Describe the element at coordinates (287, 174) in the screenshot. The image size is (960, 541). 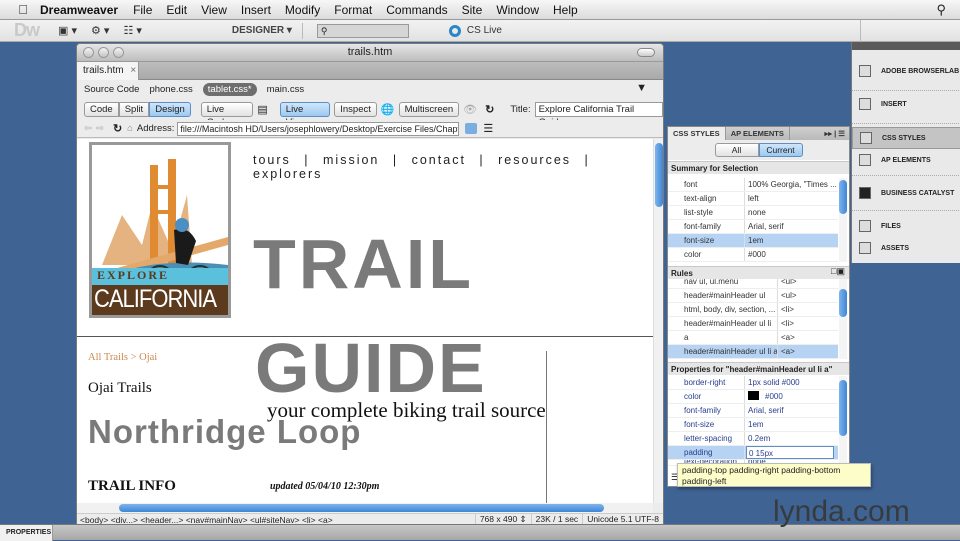
I see `nav-link-explorers: explorers` at that location.